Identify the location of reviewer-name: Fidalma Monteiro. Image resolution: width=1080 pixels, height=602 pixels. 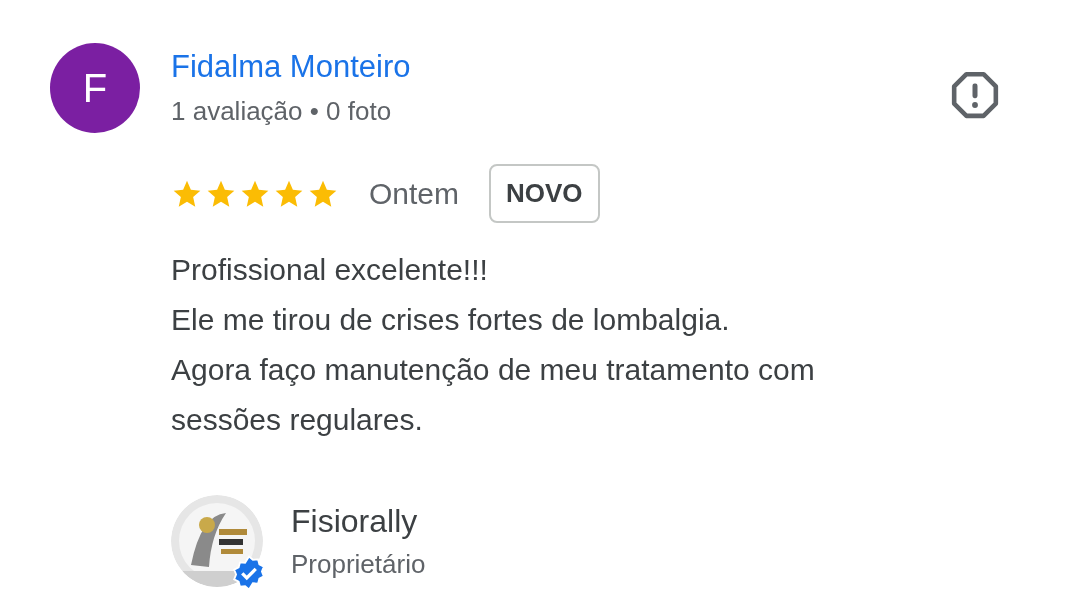
(560, 67).